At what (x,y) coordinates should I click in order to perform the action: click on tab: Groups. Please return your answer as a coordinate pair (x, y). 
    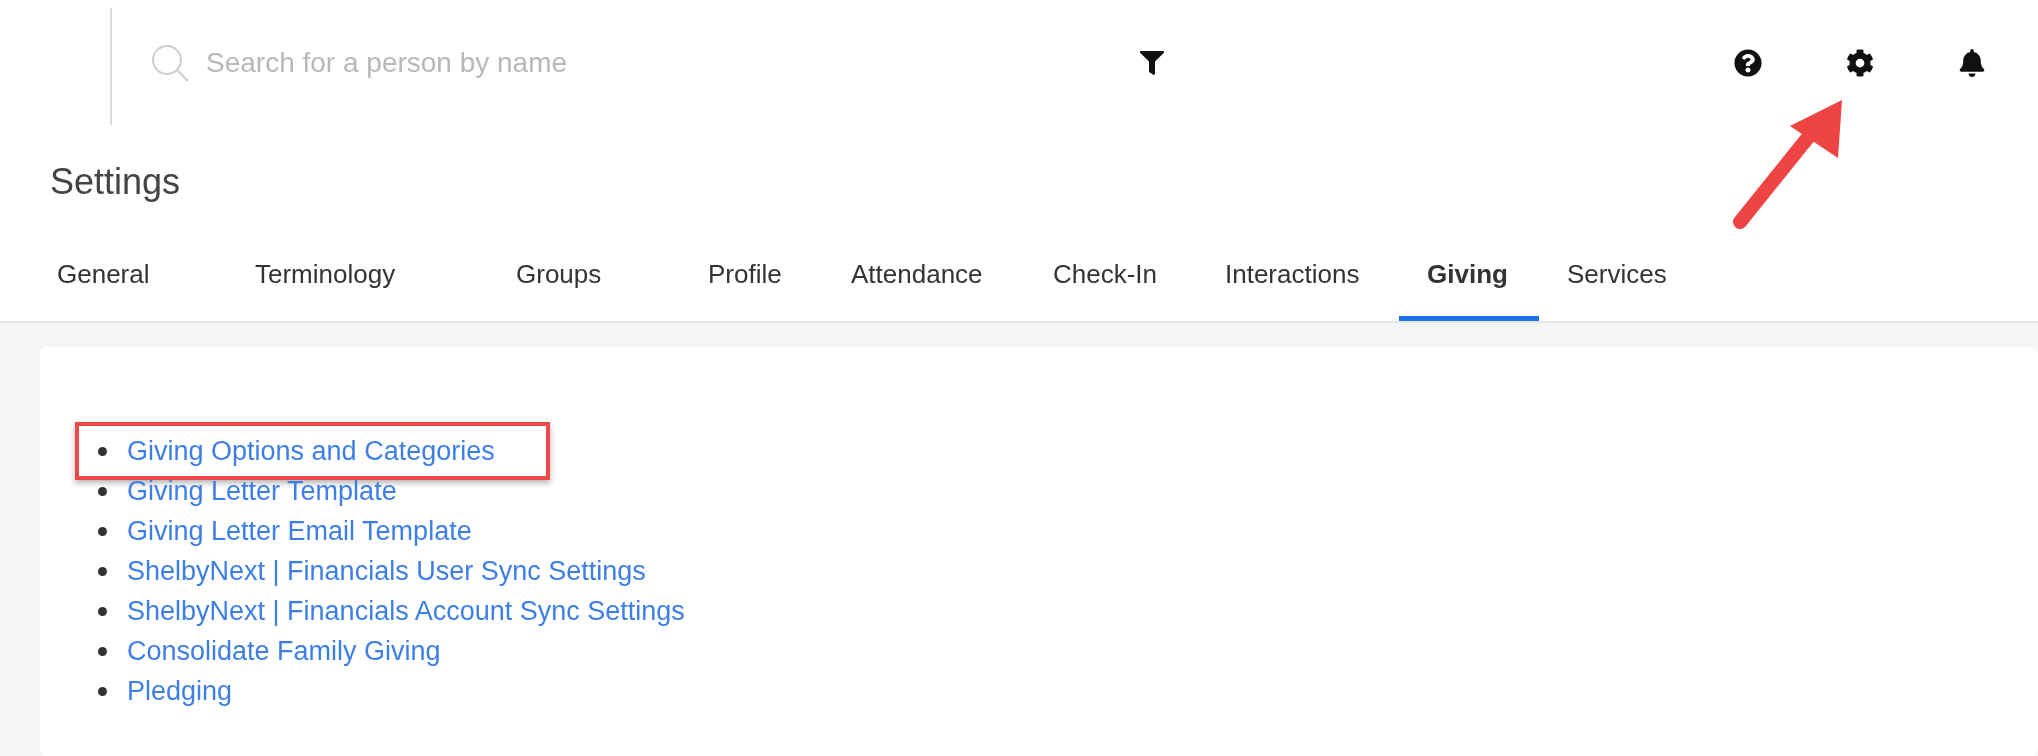
    Looking at the image, I should click on (584, 285).